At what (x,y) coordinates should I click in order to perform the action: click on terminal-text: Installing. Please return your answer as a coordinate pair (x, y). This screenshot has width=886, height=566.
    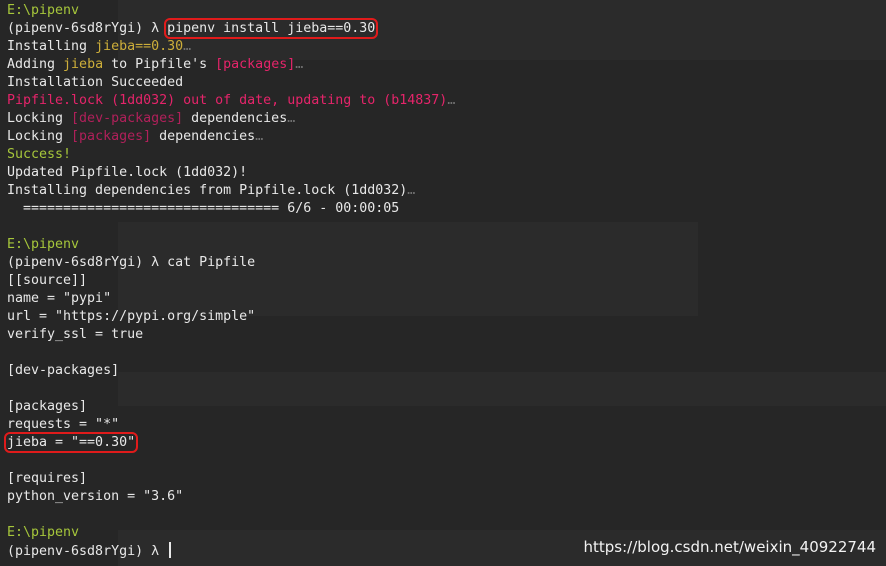
    Looking at the image, I should click on (51, 46).